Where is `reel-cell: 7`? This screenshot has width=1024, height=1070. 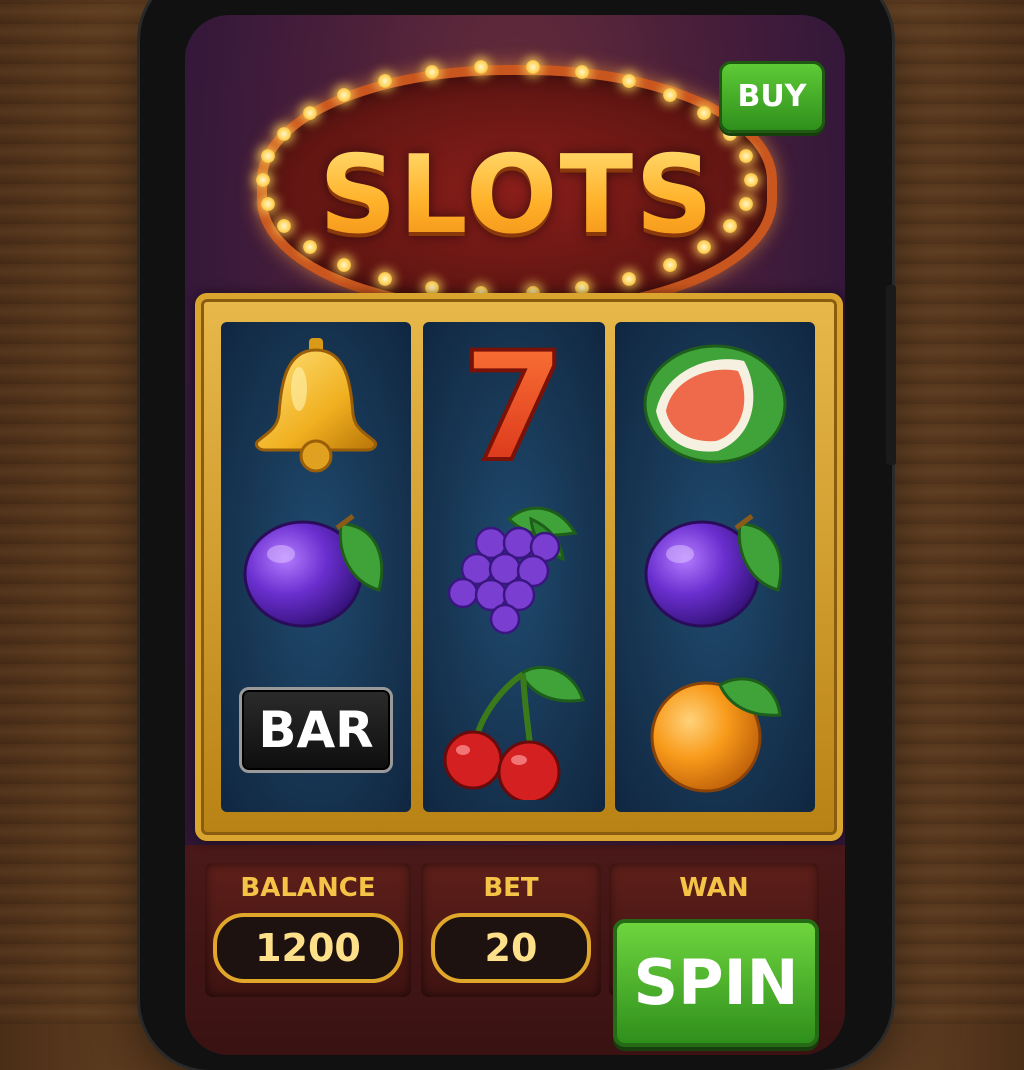 reel-cell: 7 is located at coordinates (514, 403).